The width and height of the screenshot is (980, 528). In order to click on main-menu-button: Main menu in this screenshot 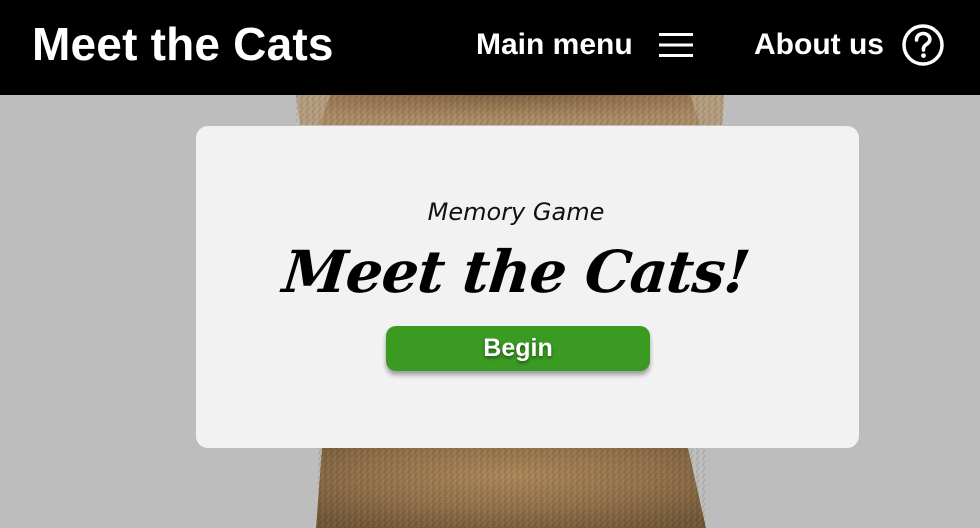, I will do `click(584, 45)`.